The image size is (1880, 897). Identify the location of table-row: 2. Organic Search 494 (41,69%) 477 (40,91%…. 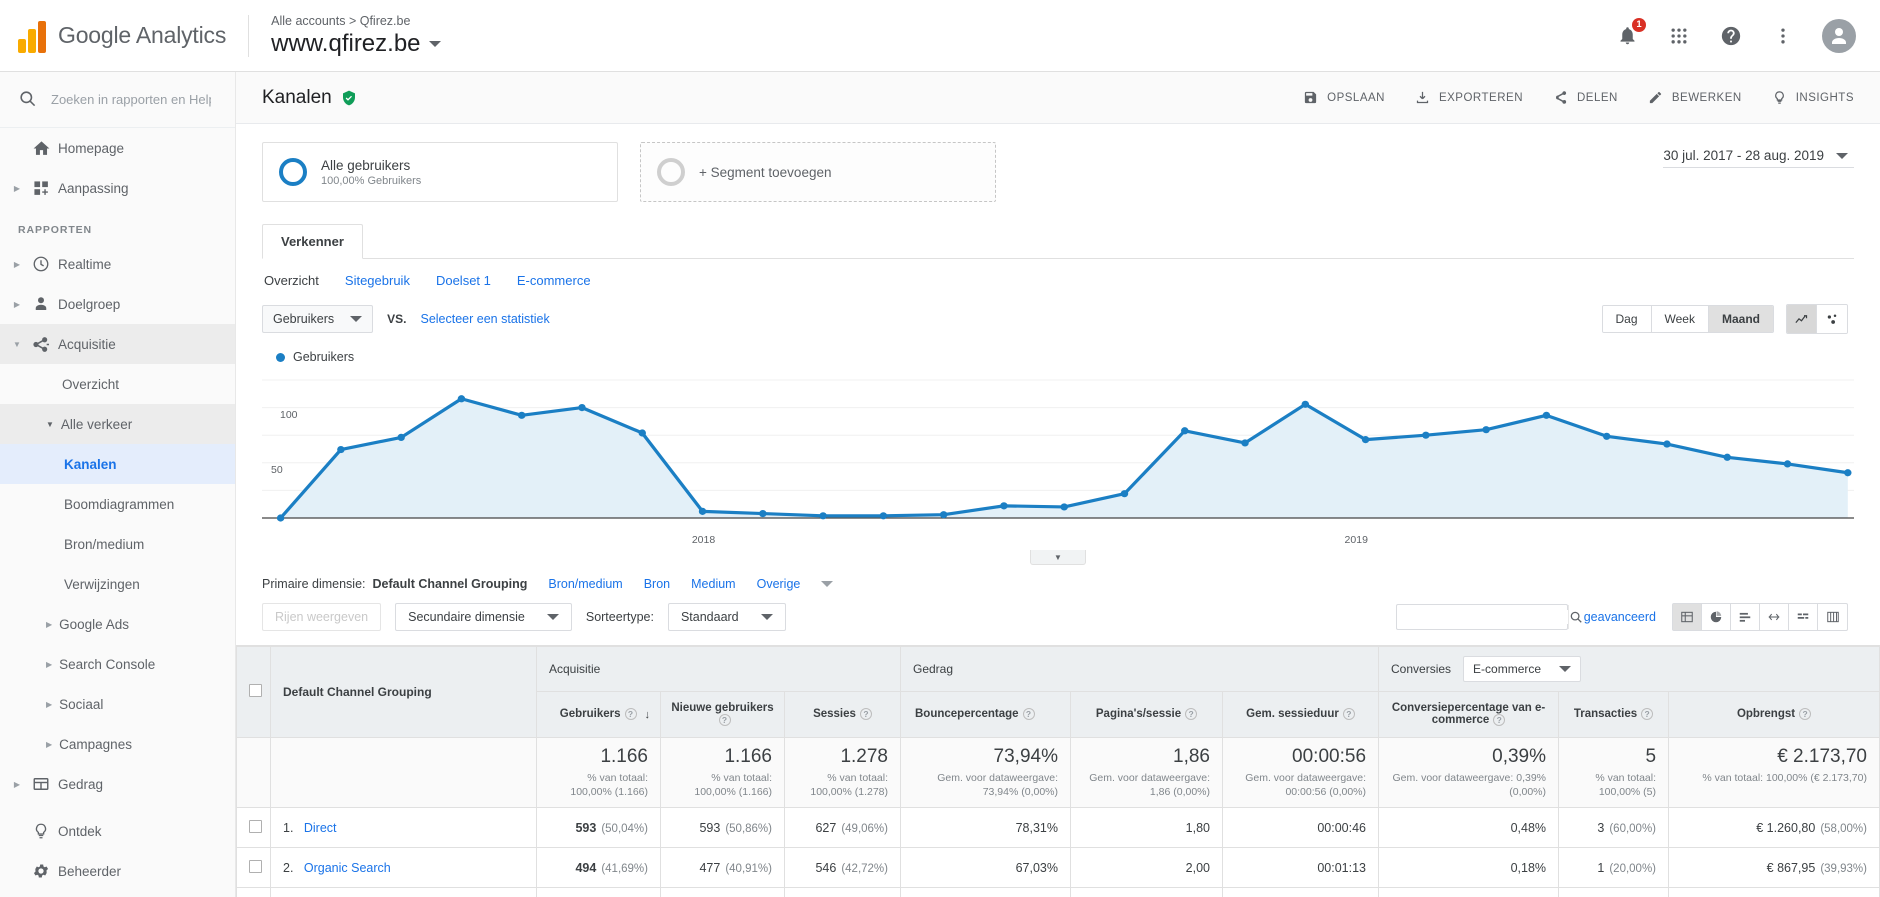
(1058, 868).